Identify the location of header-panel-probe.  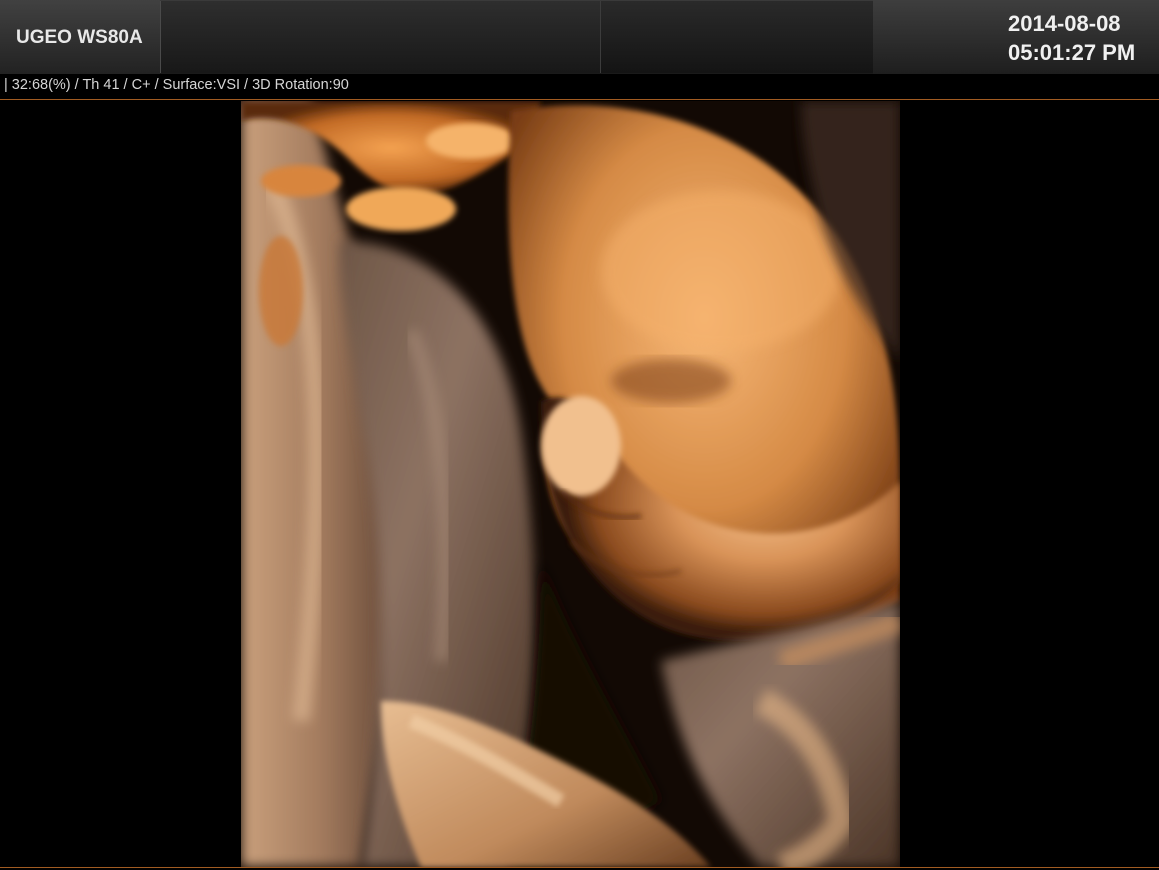
(736, 37).